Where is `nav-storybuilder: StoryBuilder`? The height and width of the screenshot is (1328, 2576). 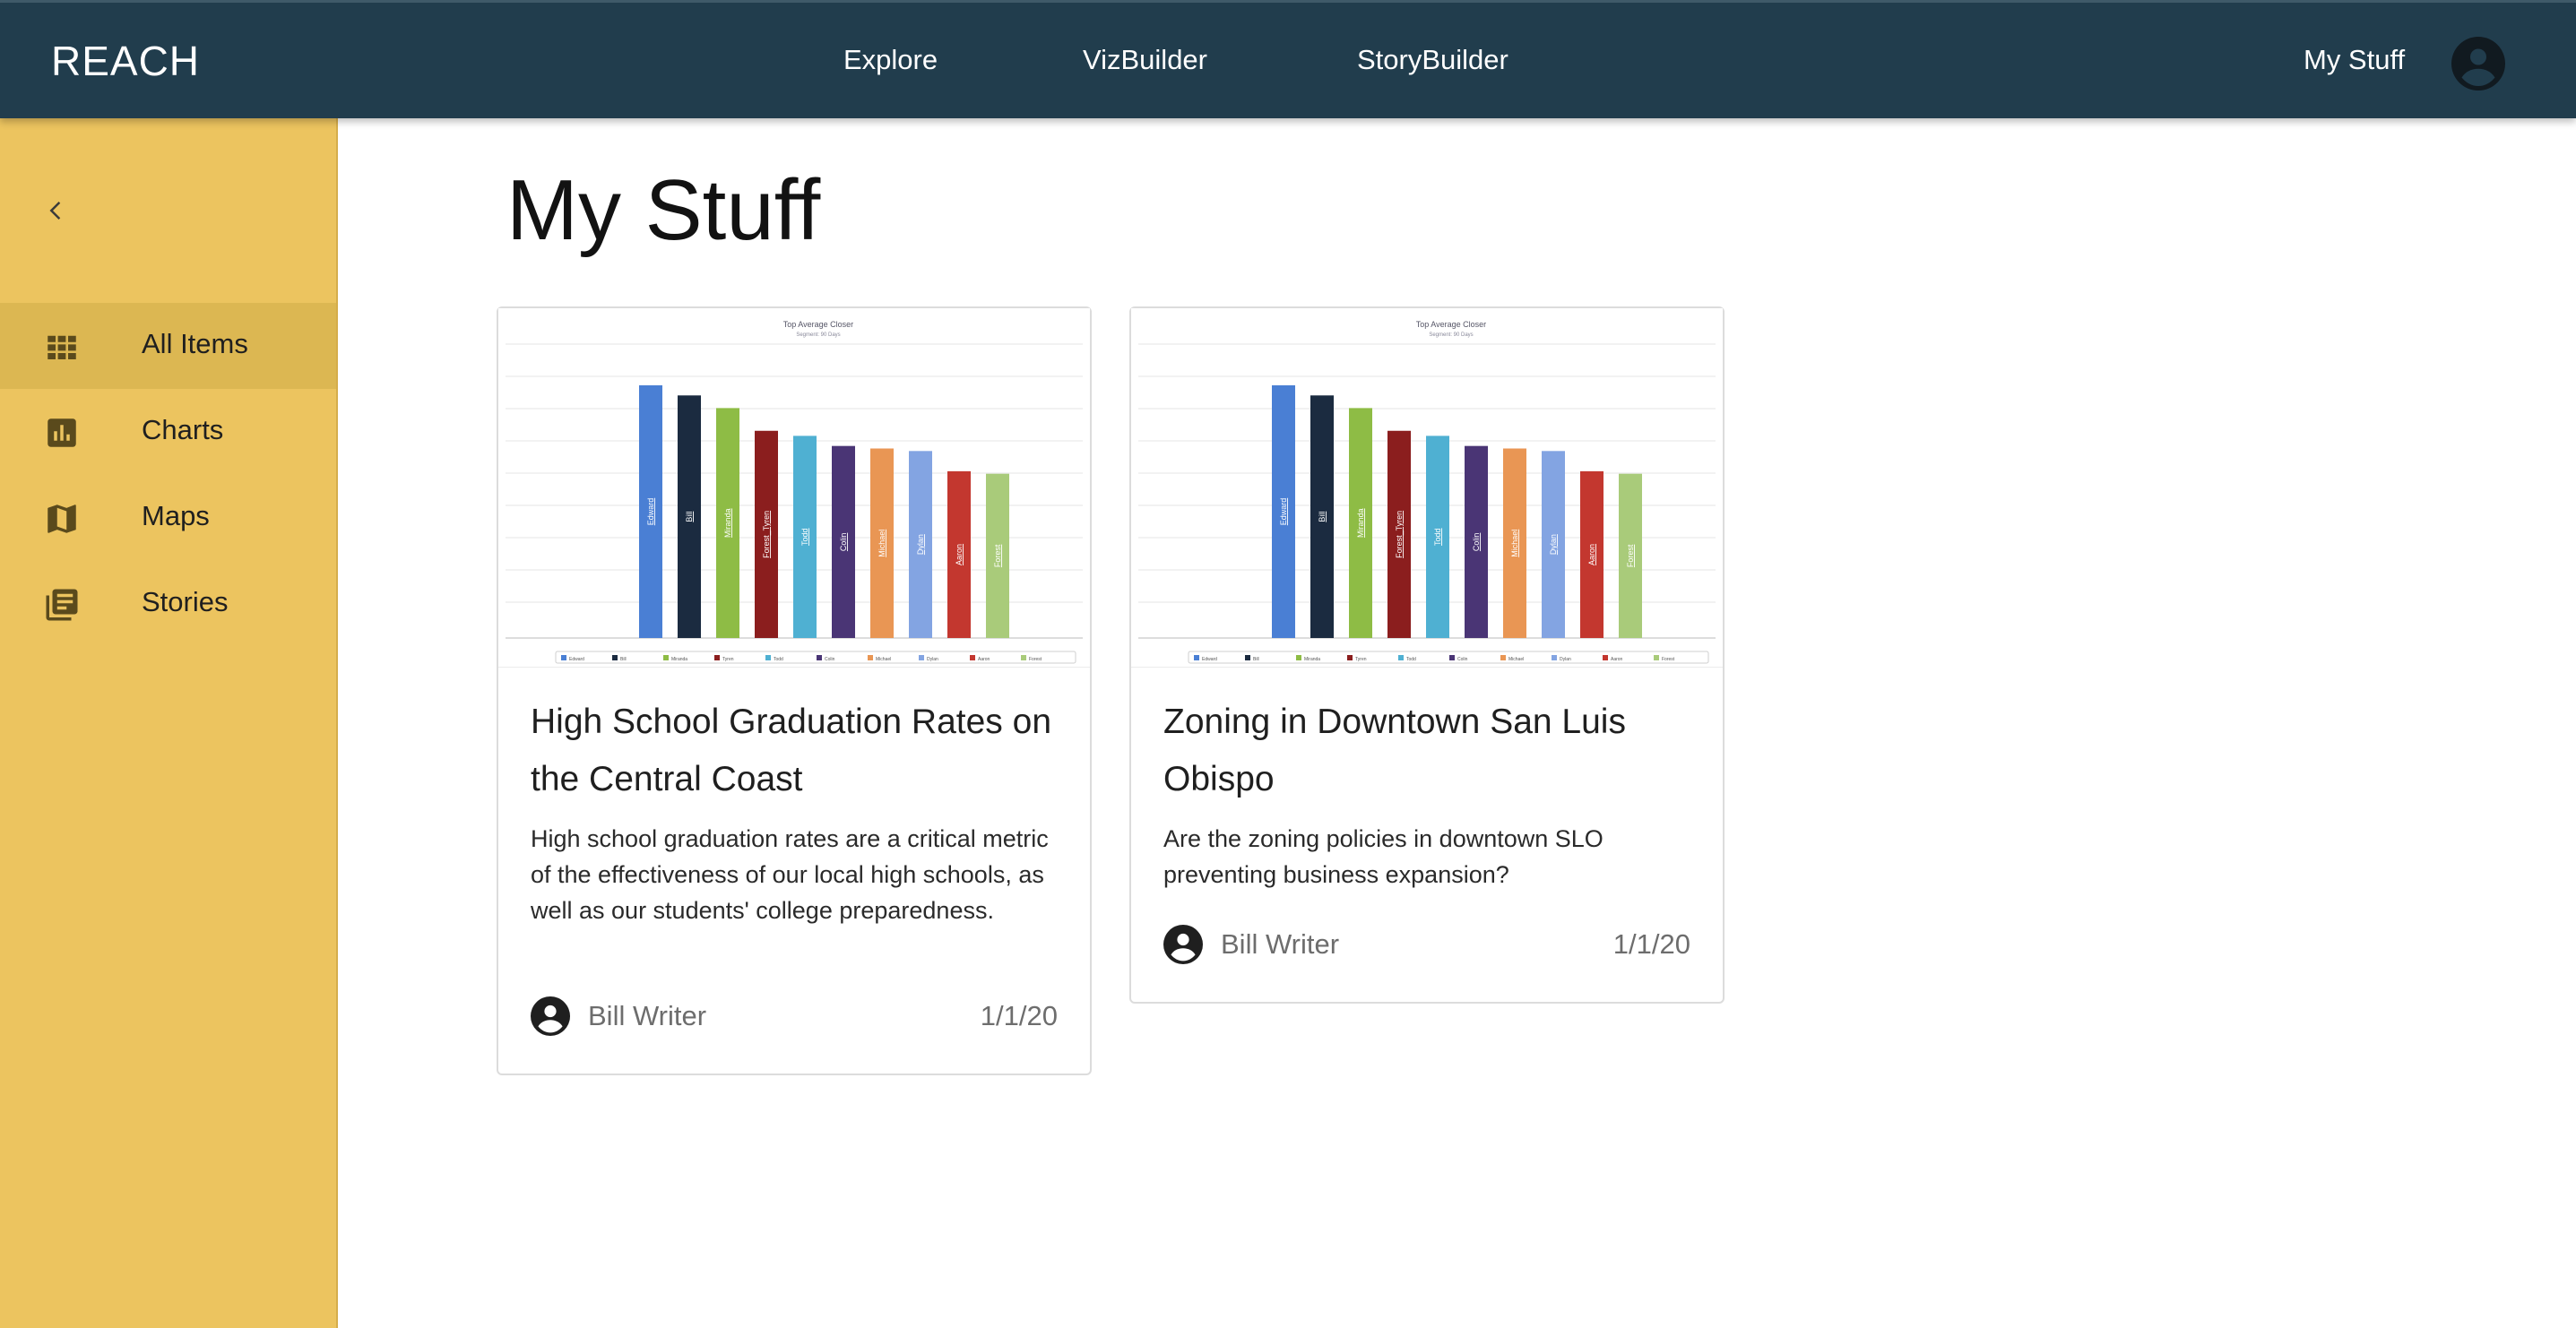
nav-storybuilder: StoryBuilder is located at coordinates (1432, 60).